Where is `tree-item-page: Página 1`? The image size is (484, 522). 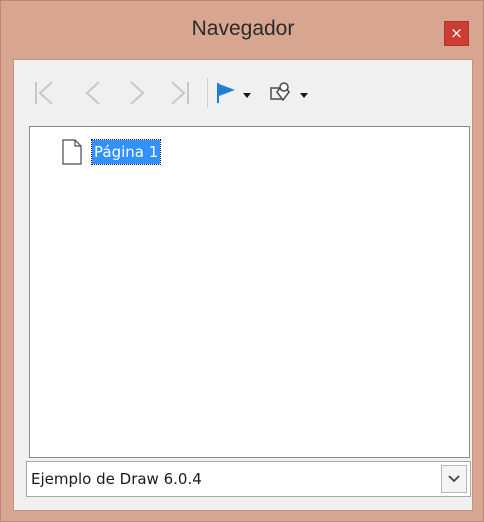
tree-item-page: Página 1 is located at coordinates (112, 152).